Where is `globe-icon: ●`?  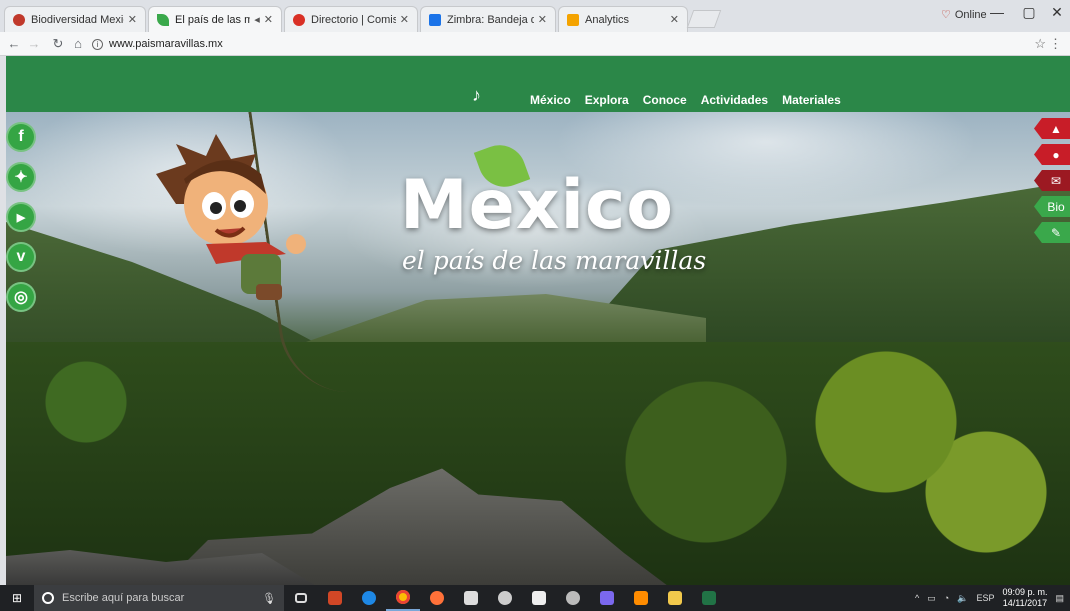 globe-icon: ● is located at coordinates (1052, 154).